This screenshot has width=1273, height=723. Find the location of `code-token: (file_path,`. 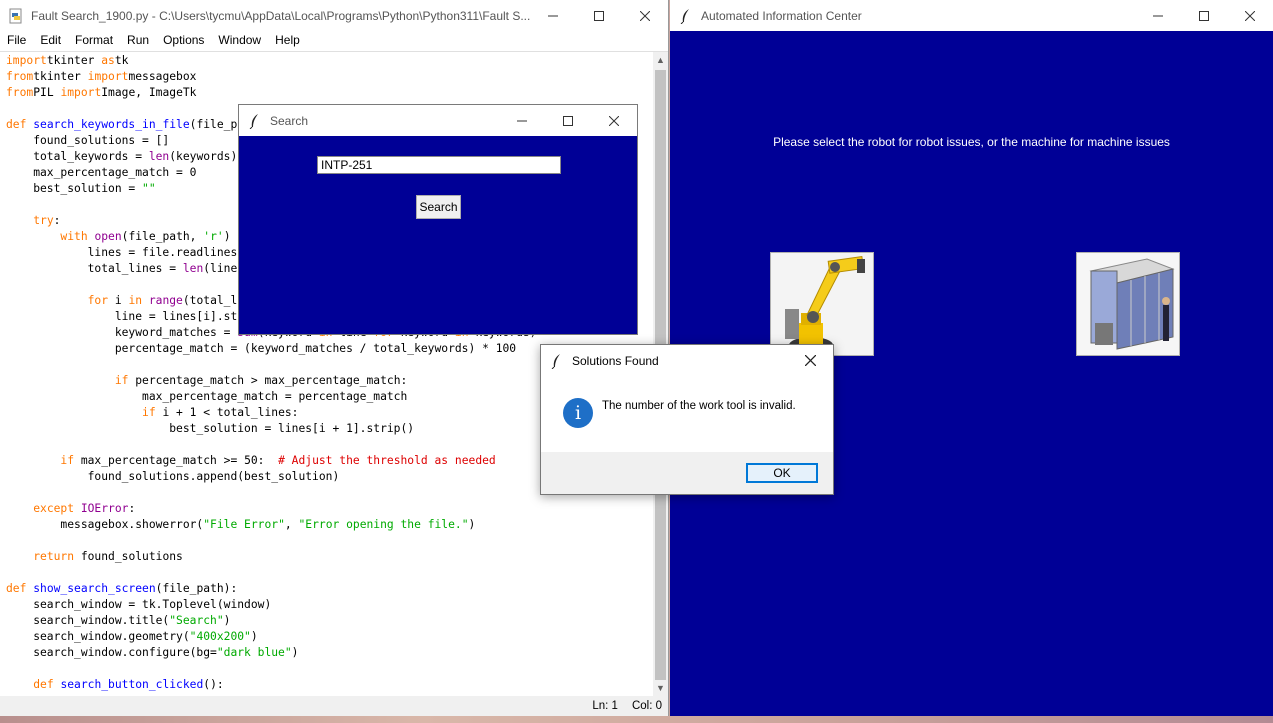

code-token: (file_path, is located at coordinates (162, 236).